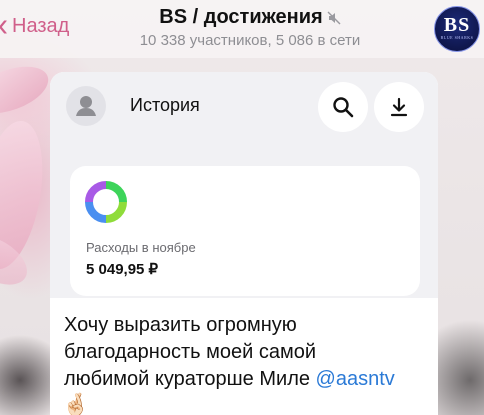 This screenshot has width=484, height=415. Describe the element at coordinates (4, 25) in the screenshot. I see `back-chevron-icon: ‹` at that location.